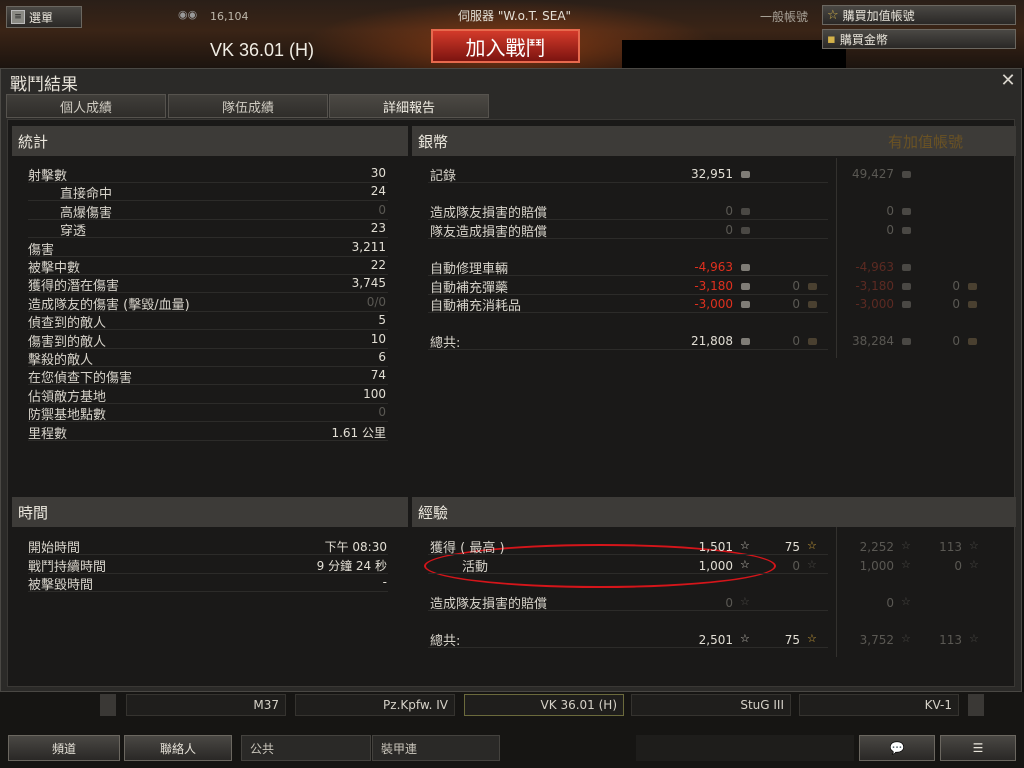 This screenshot has width=1024, height=768. I want to click on premium-credits-value: 38,284, so click(873, 341).